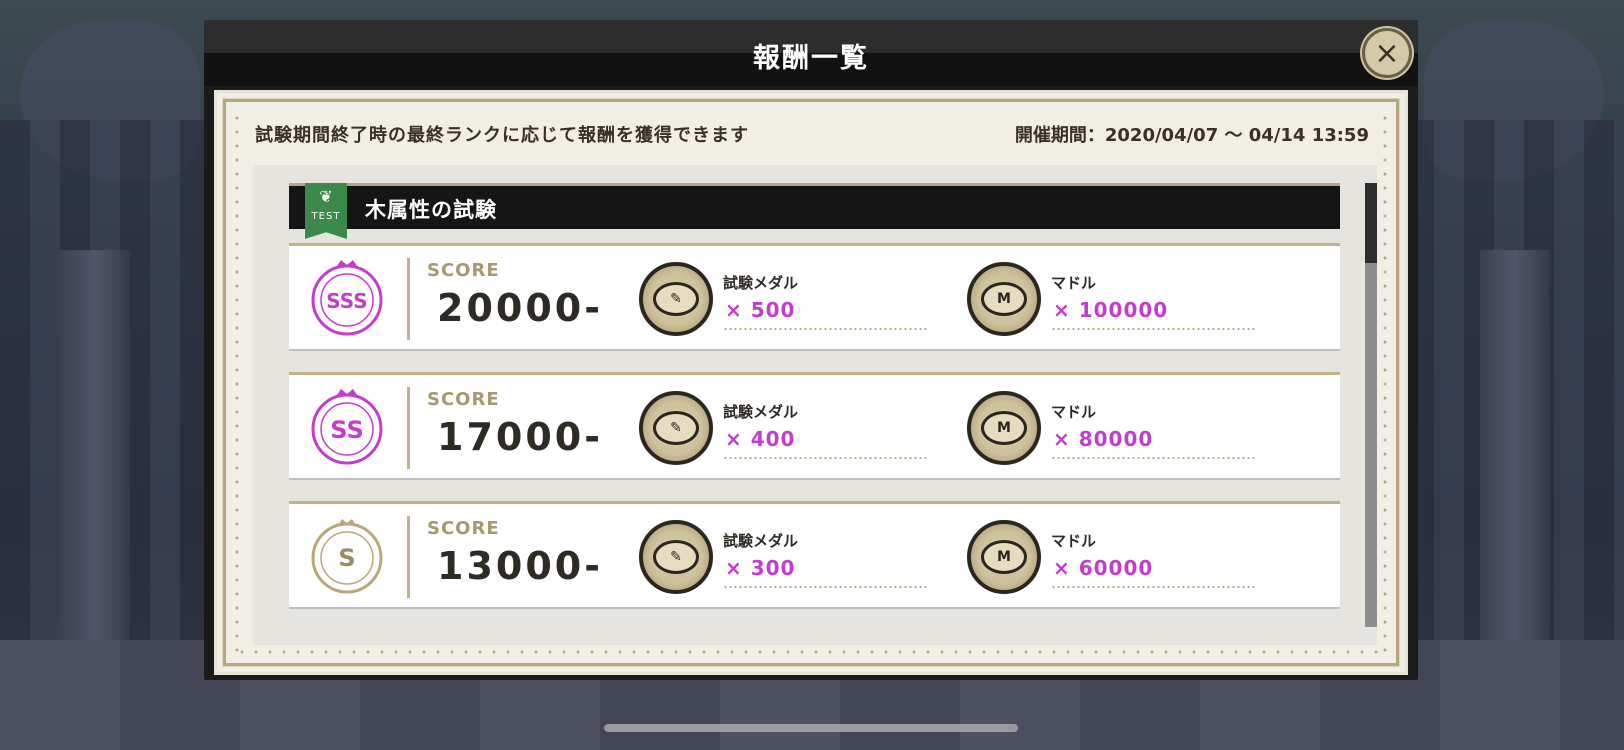 The width and height of the screenshot is (1624, 750). I want to click on close-icon: ×, so click(1387, 53).